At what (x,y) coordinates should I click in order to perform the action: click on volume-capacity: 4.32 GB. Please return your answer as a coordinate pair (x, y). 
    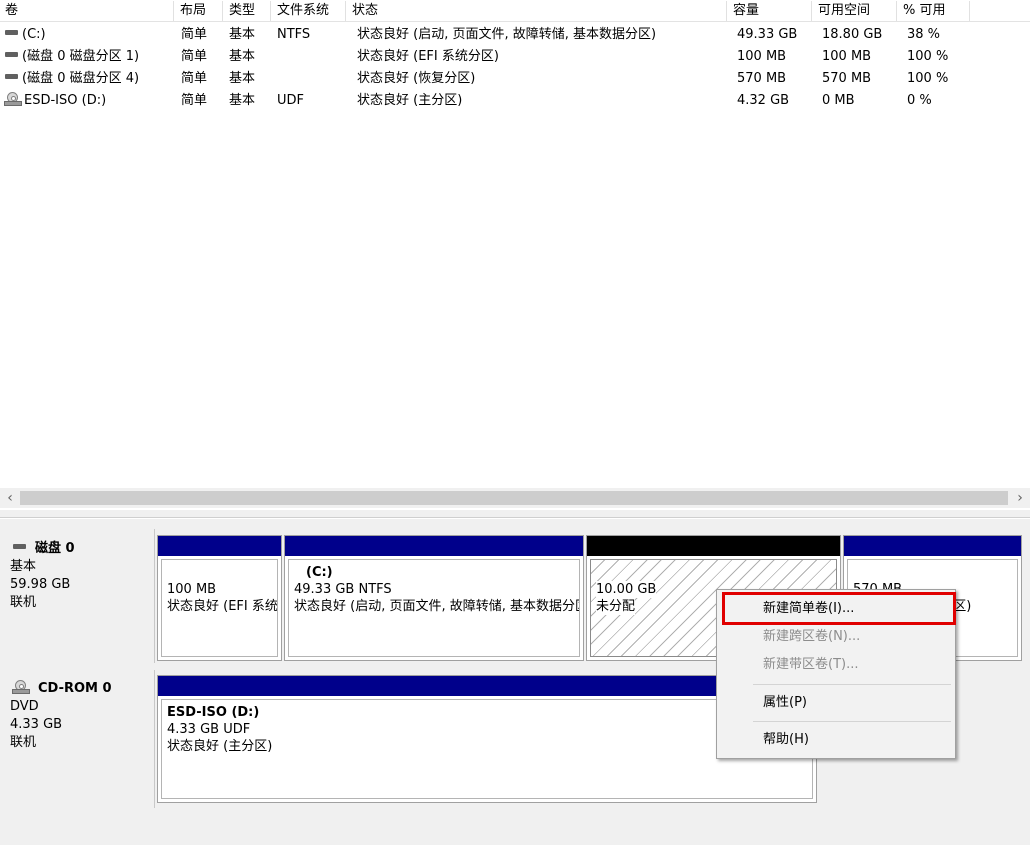
    Looking at the image, I should click on (763, 100).